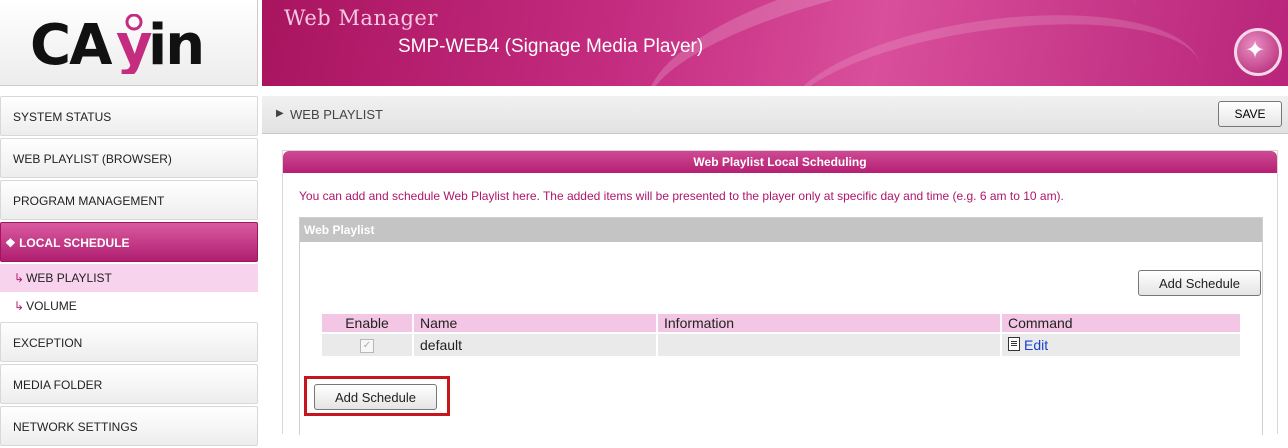 The image size is (1288, 448). I want to click on add-schedule-button-bottom: Add Schedule, so click(375, 397).